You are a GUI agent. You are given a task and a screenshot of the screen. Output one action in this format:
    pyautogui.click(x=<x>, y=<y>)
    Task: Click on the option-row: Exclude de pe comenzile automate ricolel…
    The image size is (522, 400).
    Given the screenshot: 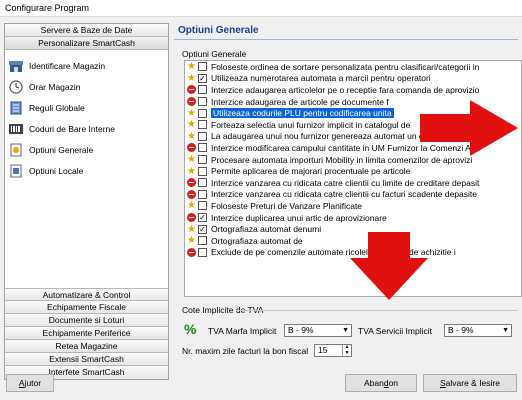 What is the action you would take?
    pyautogui.click(x=353, y=253)
    